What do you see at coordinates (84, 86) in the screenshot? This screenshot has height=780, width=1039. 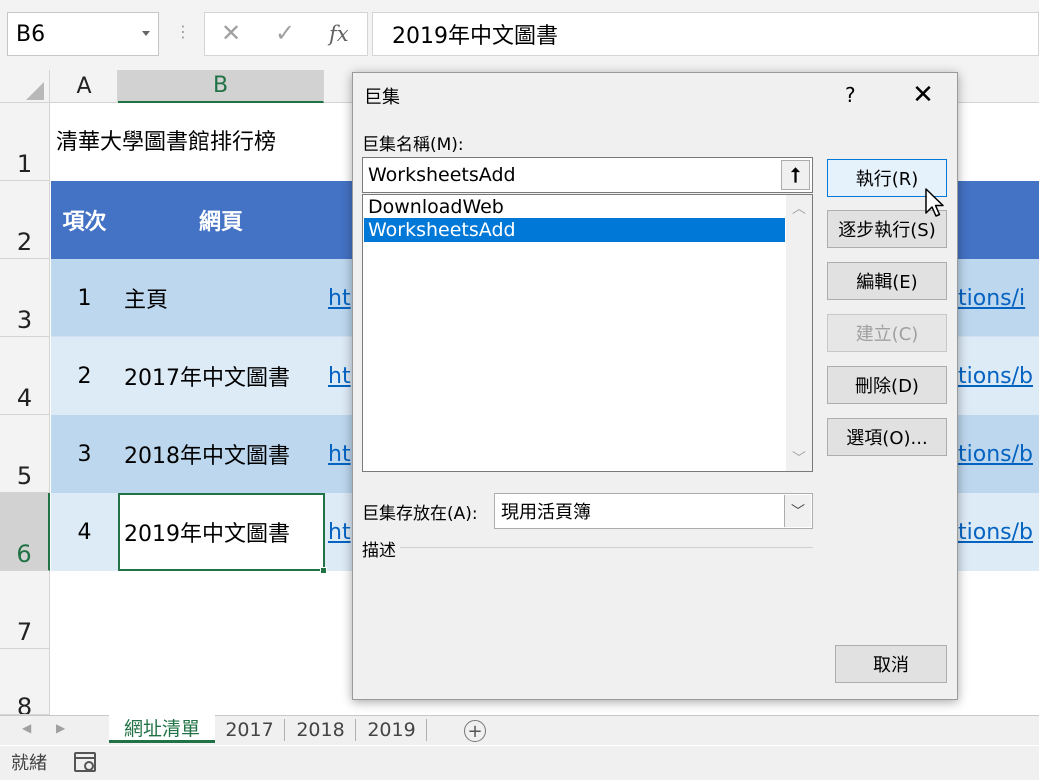 I see `column-header-a: A` at bounding box center [84, 86].